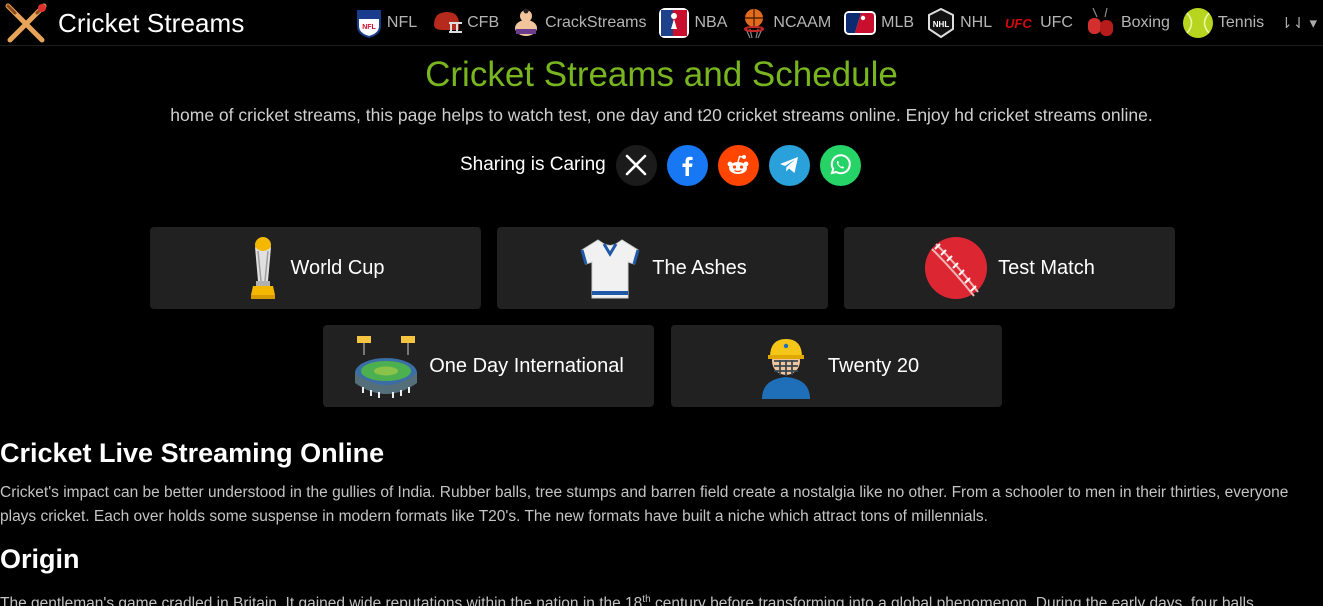  I want to click on basketball-hoop-icon, so click(754, 24).